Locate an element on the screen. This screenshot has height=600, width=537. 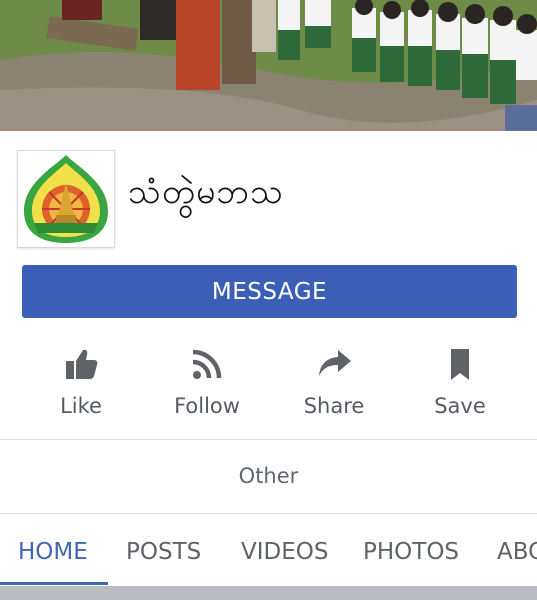
other-link: Other is located at coordinates (268, 476).